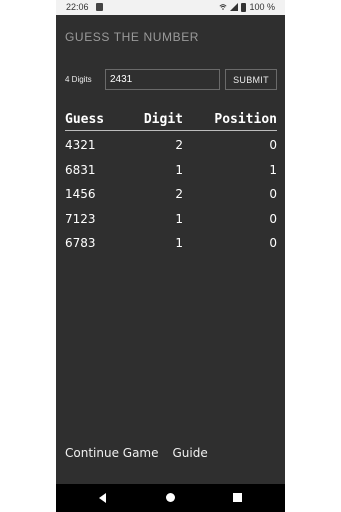  I want to click on guide-button: Guide, so click(190, 453).